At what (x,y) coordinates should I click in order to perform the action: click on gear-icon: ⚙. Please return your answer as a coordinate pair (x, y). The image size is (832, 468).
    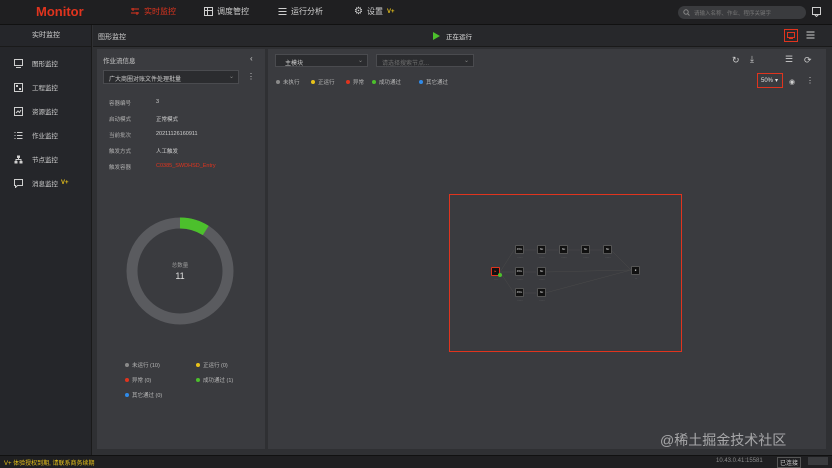
    Looking at the image, I should click on (358, 11).